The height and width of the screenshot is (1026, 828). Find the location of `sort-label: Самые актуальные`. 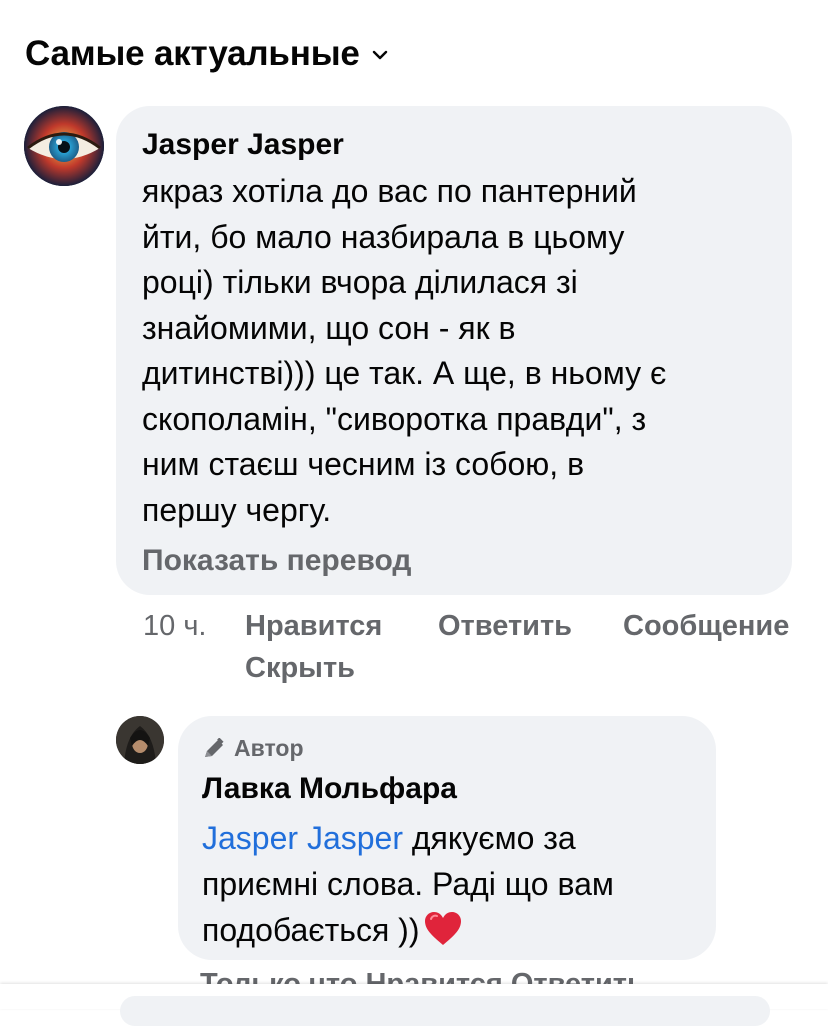

sort-label: Самые актуальные is located at coordinates (192, 53).